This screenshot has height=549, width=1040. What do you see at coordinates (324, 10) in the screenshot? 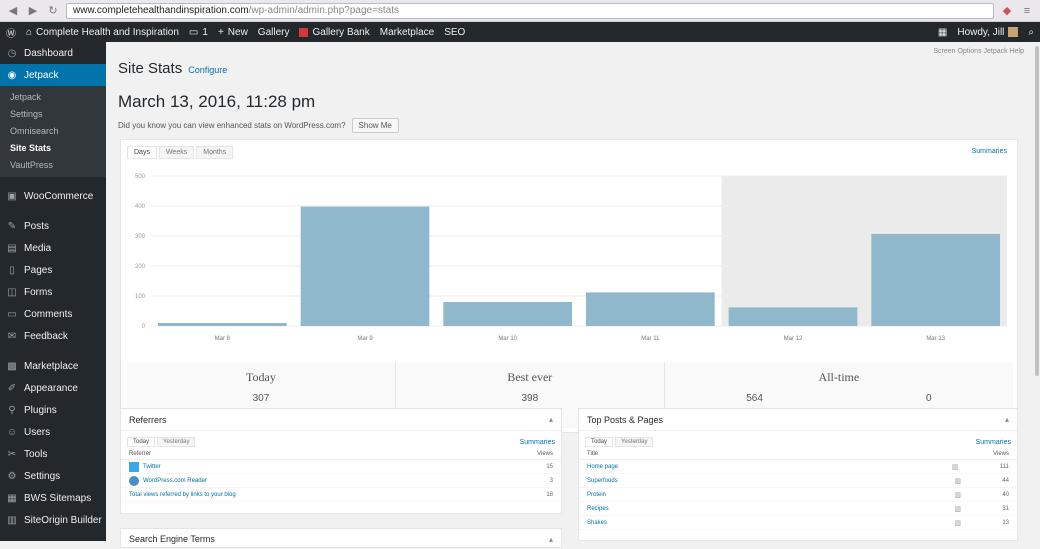
I see `url-path: /wp-admin/admin.php?page=stats` at bounding box center [324, 10].